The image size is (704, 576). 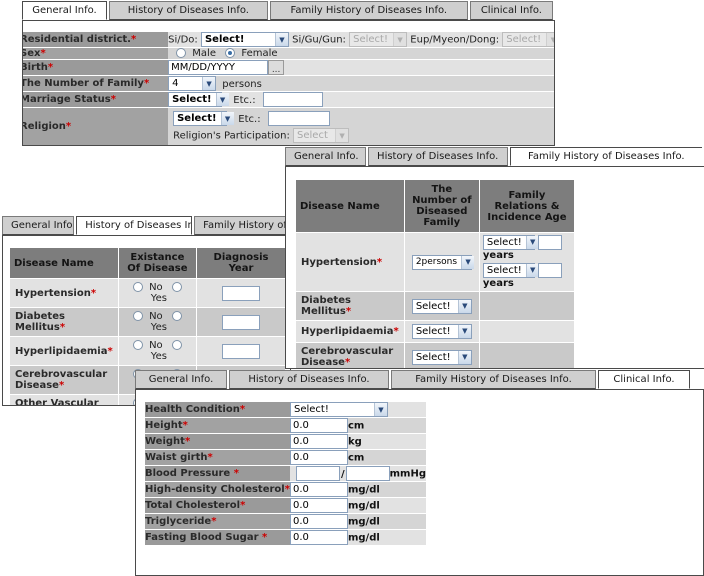 I want to click on row-blood-pressure: Blood Pressure * / mmHg, so click(x=285, y=473).